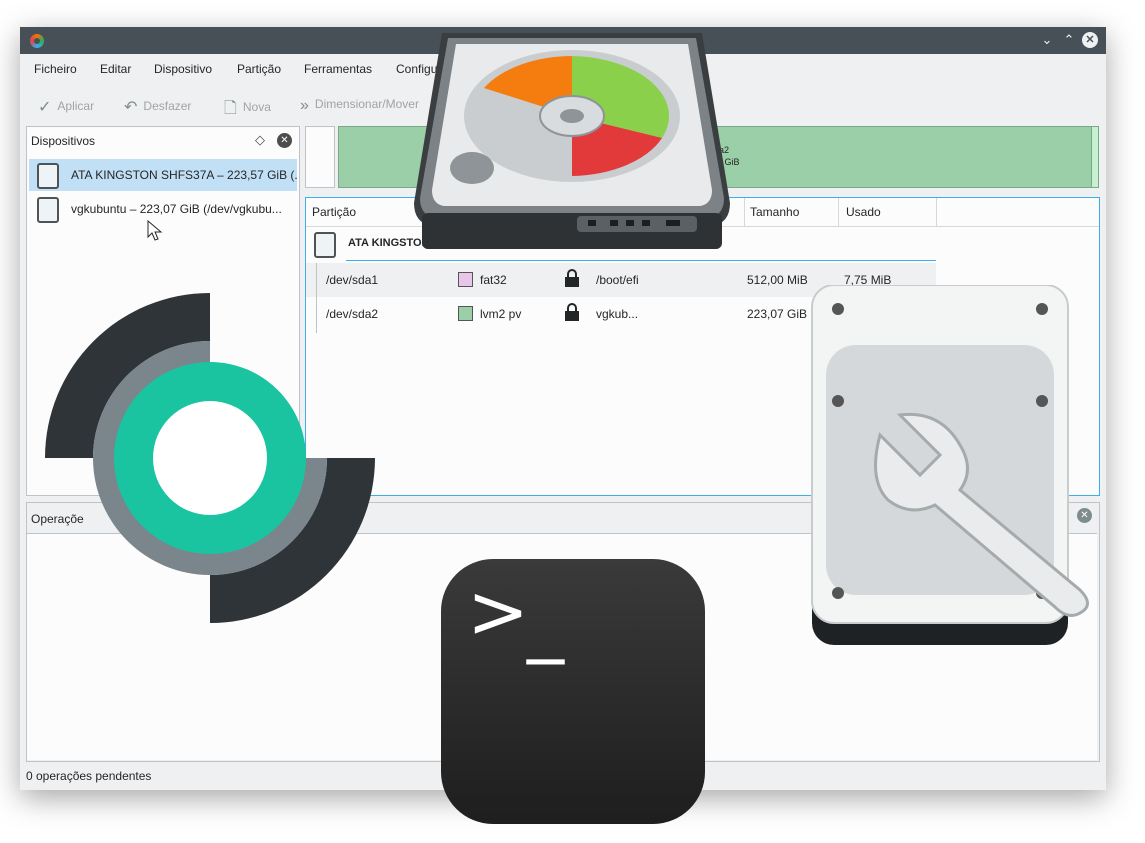 The width and height of the screenshot is (1145, 843). I want to click on apply-label: Aplicar, so click(76, 106).